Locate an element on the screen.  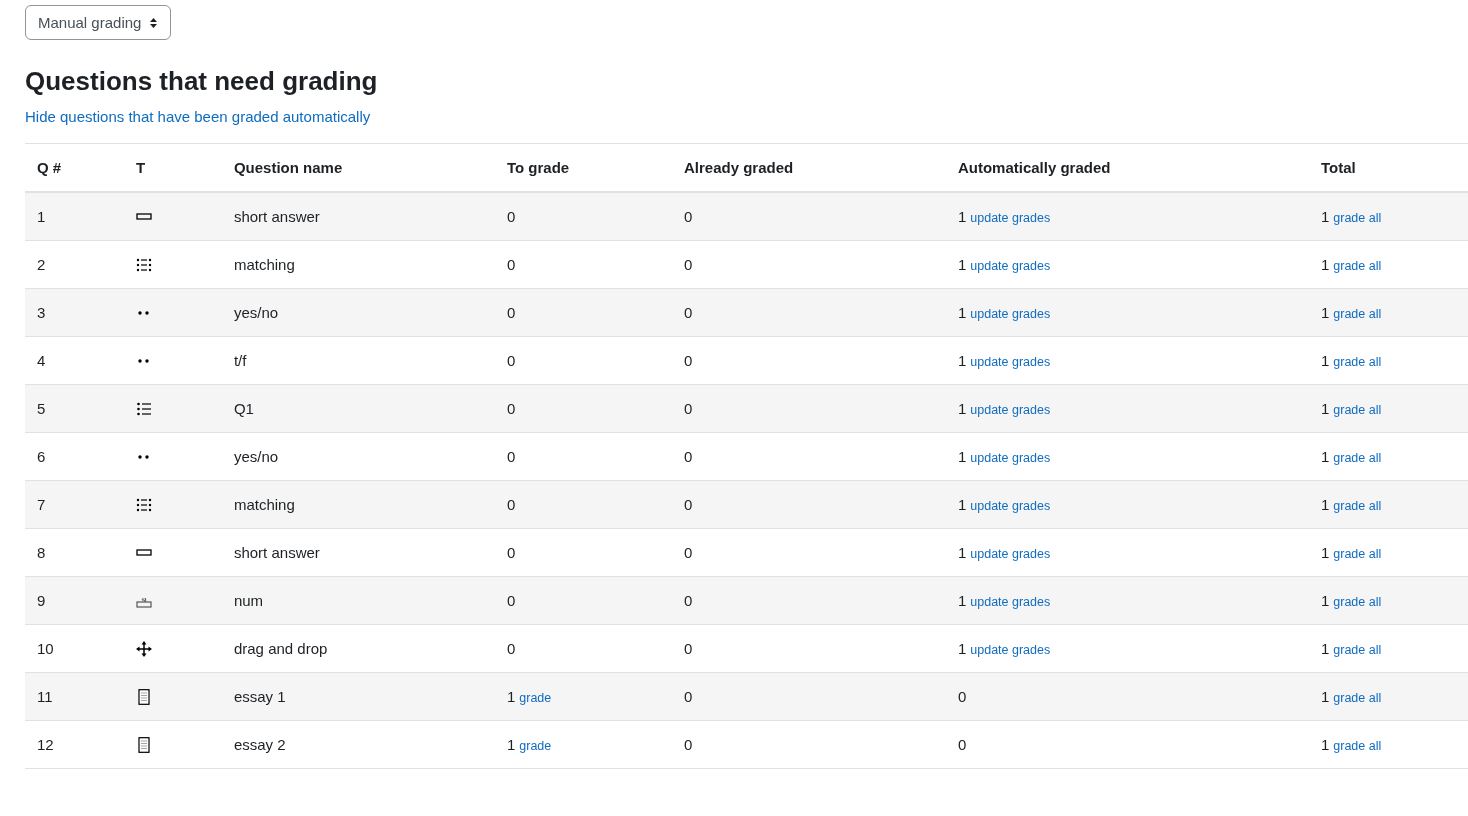
question-number: 6 is located at coordinates (74, 456).